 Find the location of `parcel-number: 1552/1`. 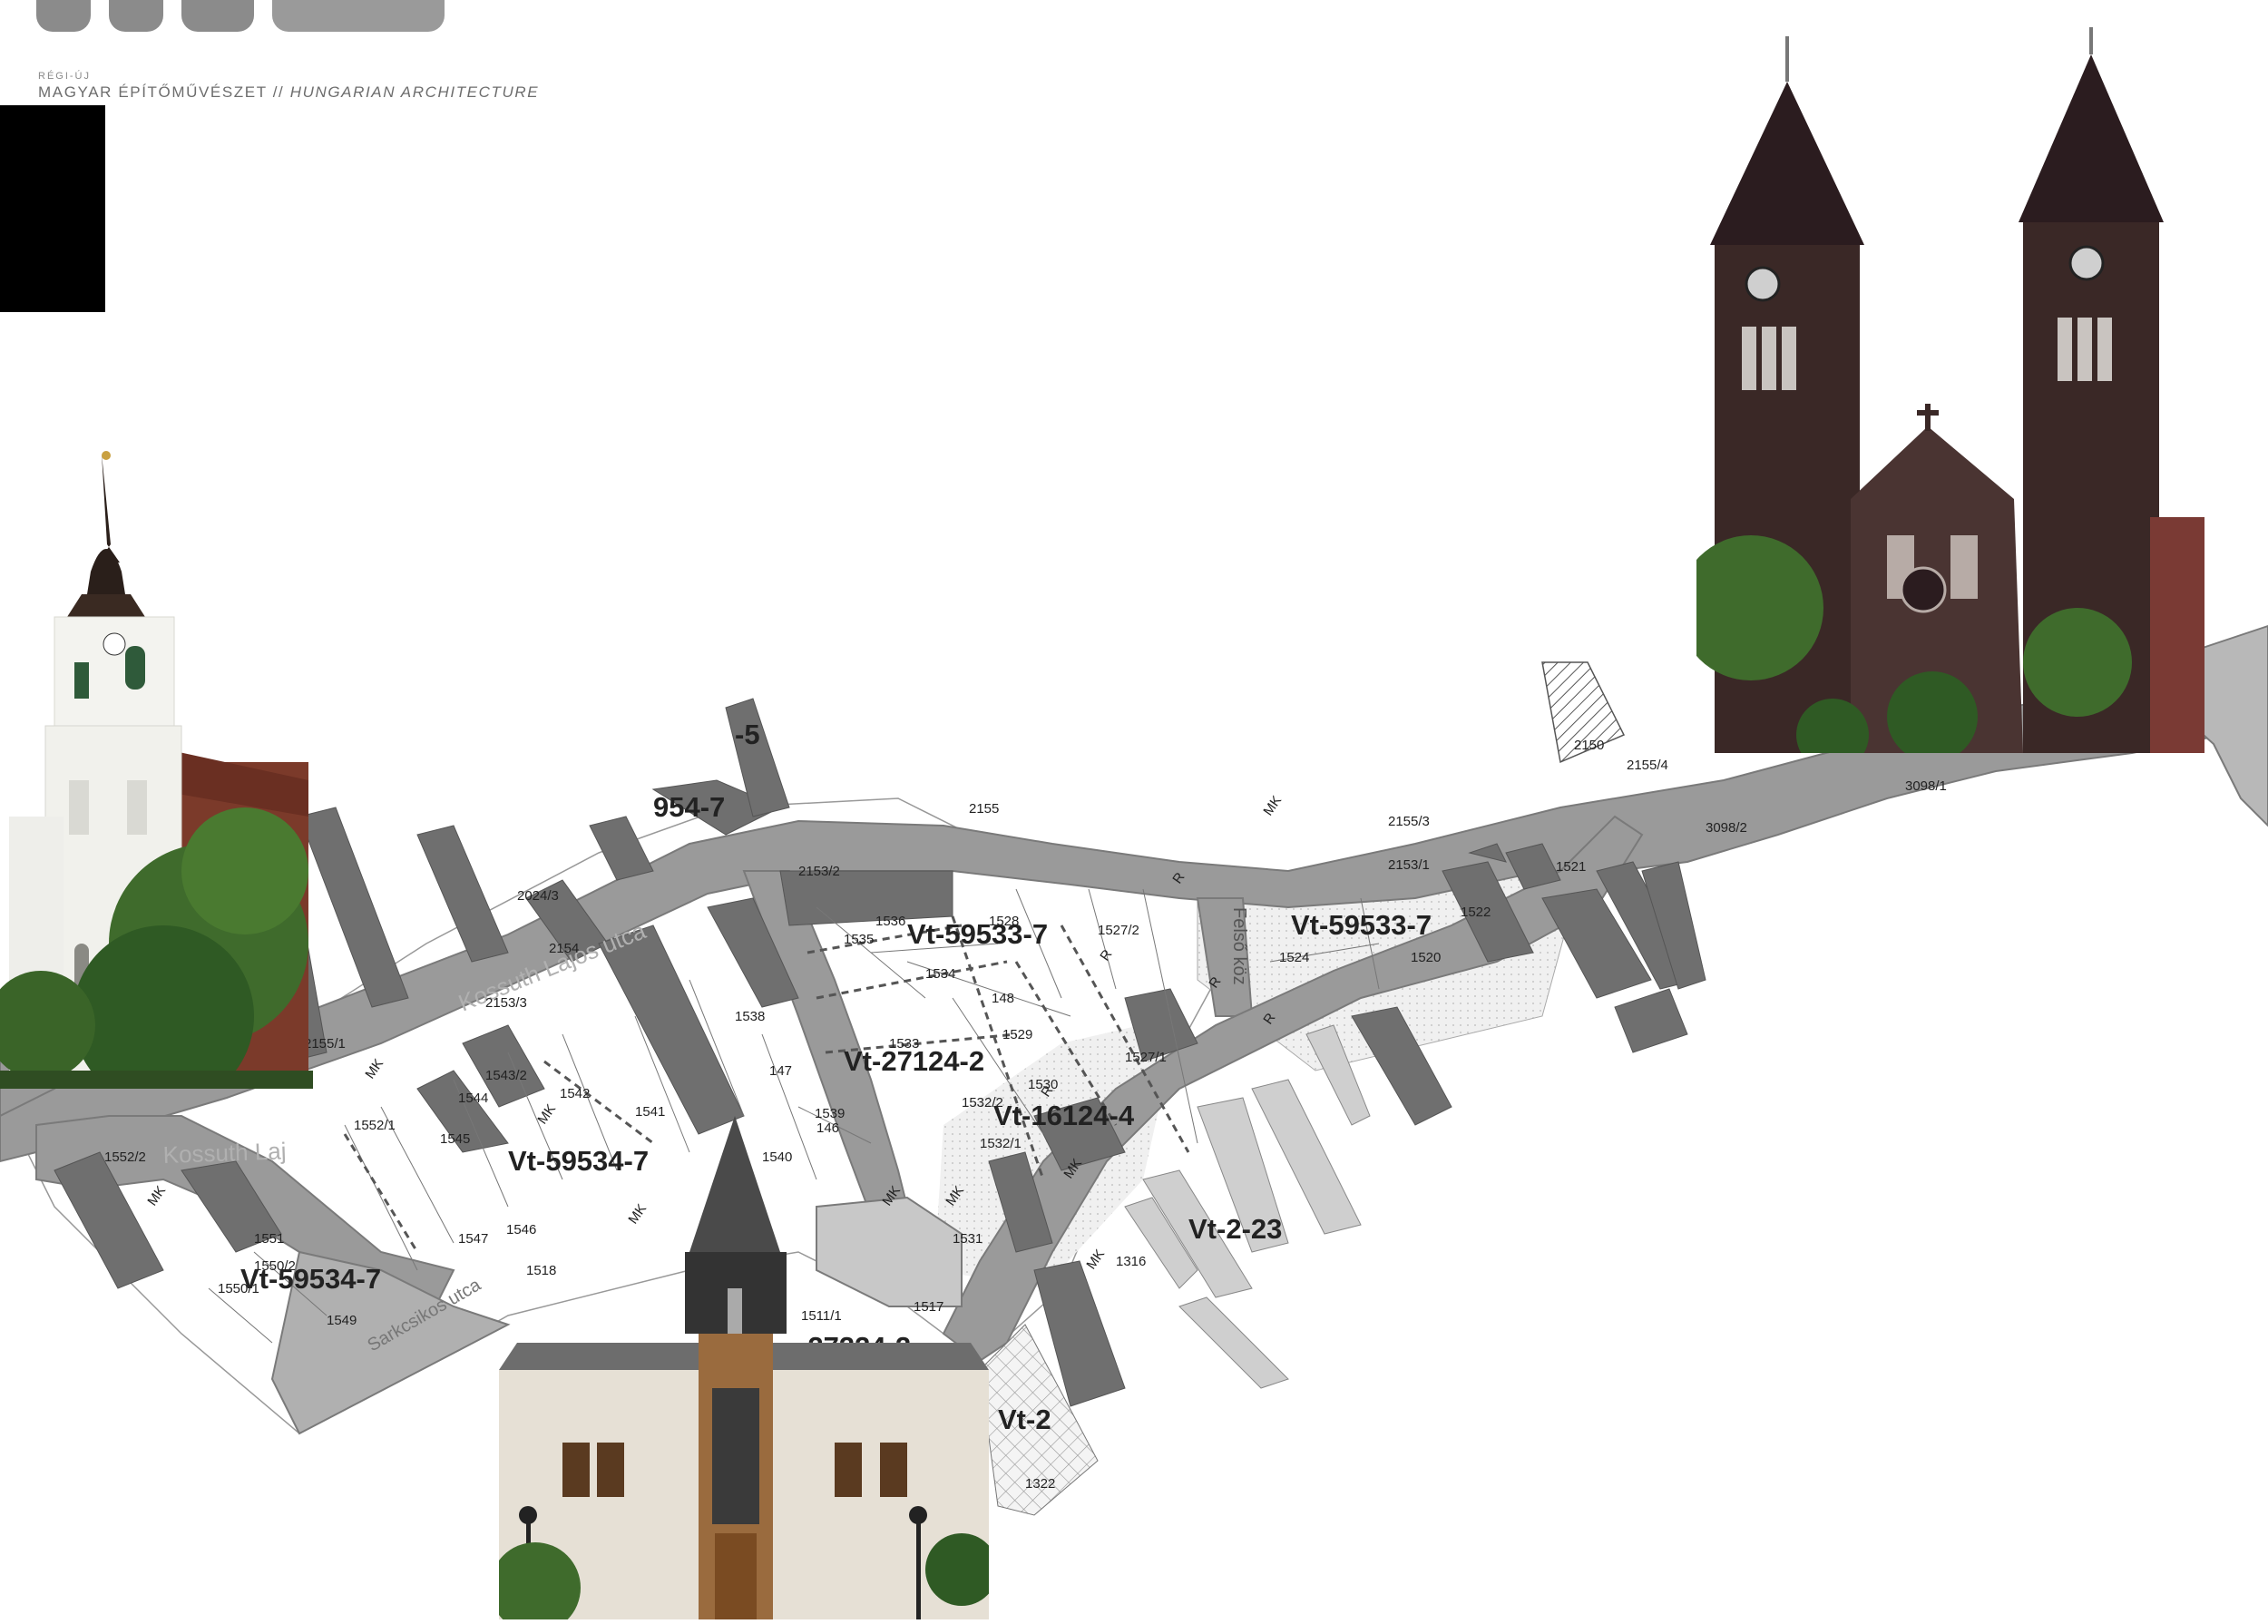

parcel-number: 1552/1 is located at coordinates (375, 1125).